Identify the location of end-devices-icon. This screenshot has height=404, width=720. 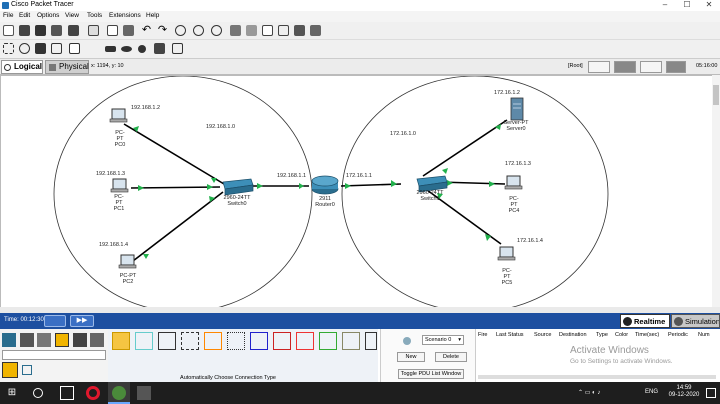
(27, 340).